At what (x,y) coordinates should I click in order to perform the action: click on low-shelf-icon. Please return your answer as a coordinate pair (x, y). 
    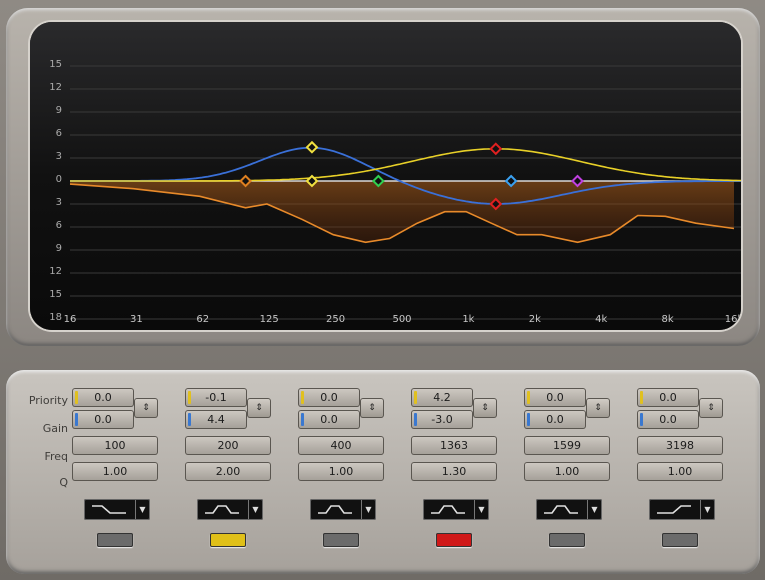
    Looking at the image, I should click on (109, 509).